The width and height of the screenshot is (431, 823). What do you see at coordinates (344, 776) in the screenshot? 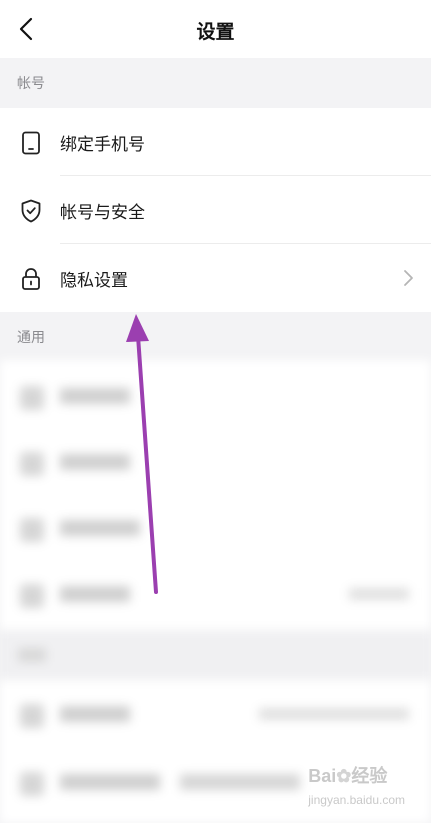
I see `paw-logo-icon: ✿` at bounding box center [344, 776].